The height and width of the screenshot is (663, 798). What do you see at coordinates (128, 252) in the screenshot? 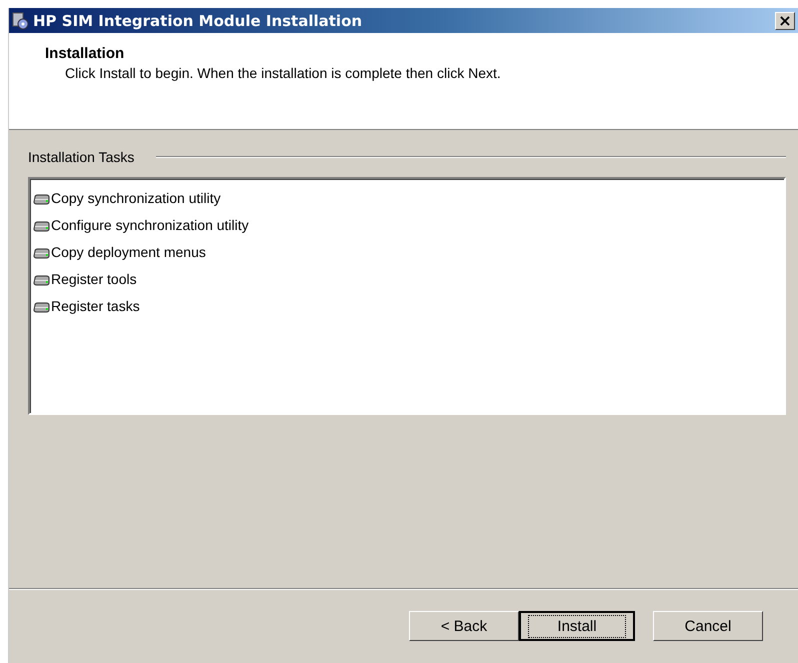
I see `task-label: Copy deployment menus` at bounding box center [128, 252].